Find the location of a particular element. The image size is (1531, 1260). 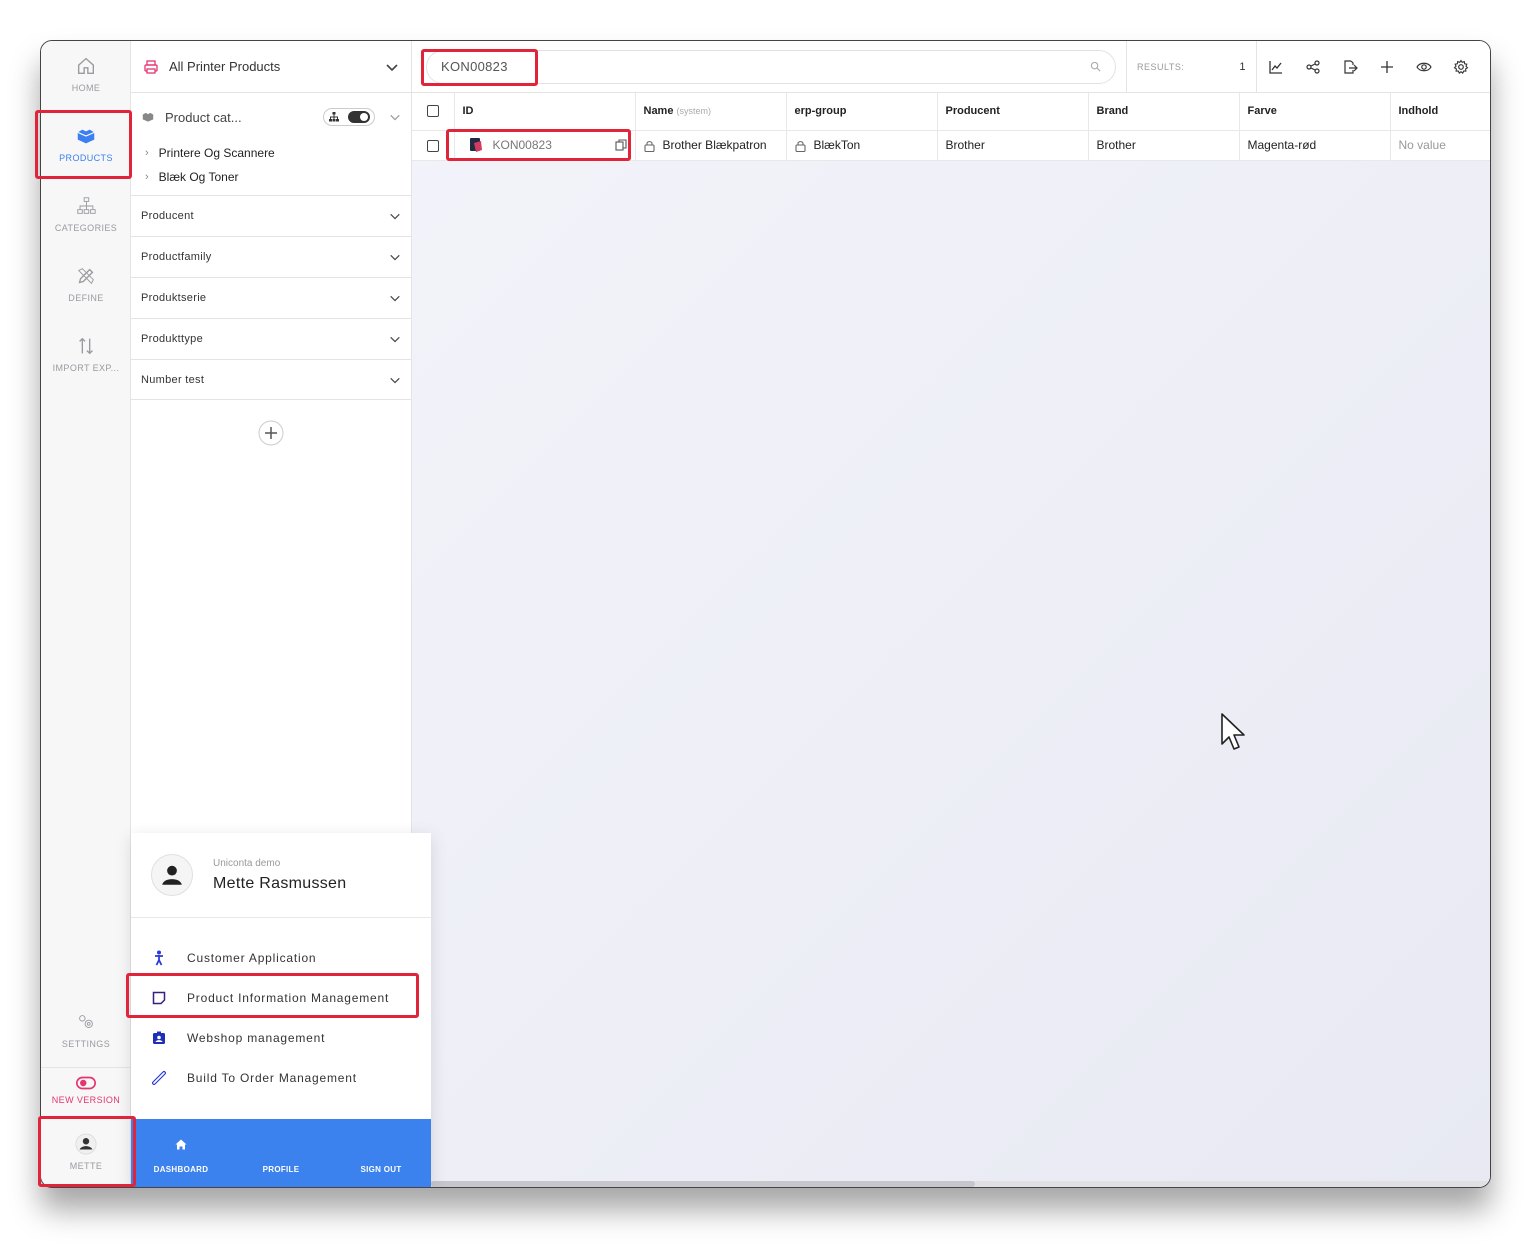

home-icon is located at coordinates (181, 1144).